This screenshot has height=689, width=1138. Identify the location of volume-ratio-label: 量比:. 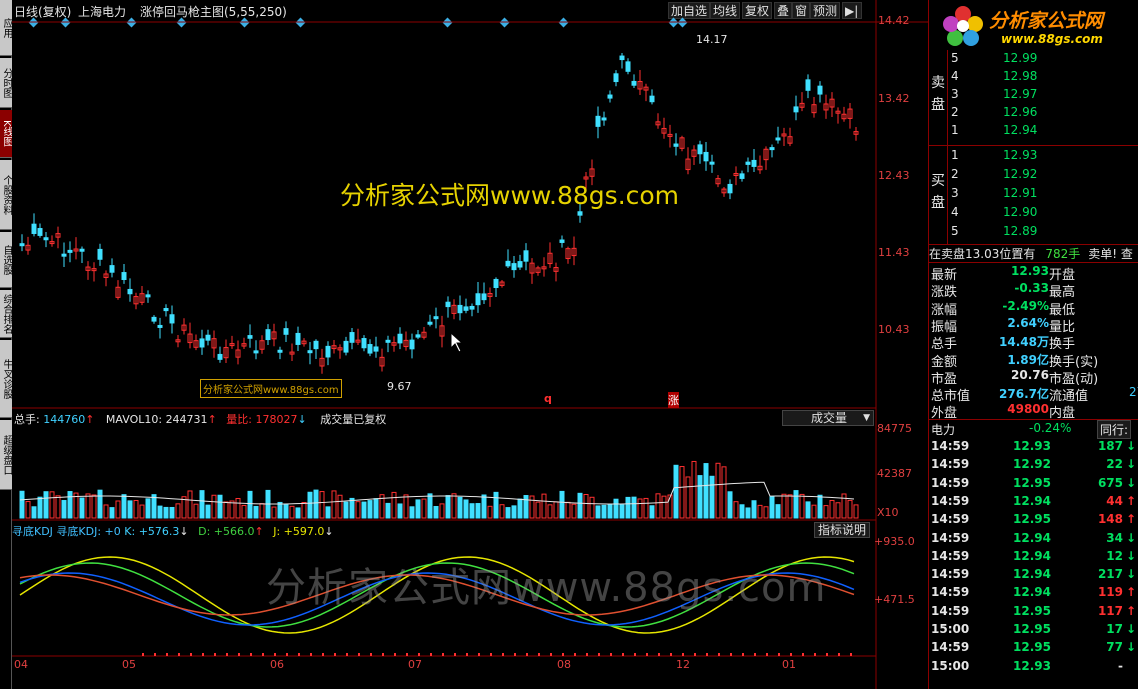
(241, 419).